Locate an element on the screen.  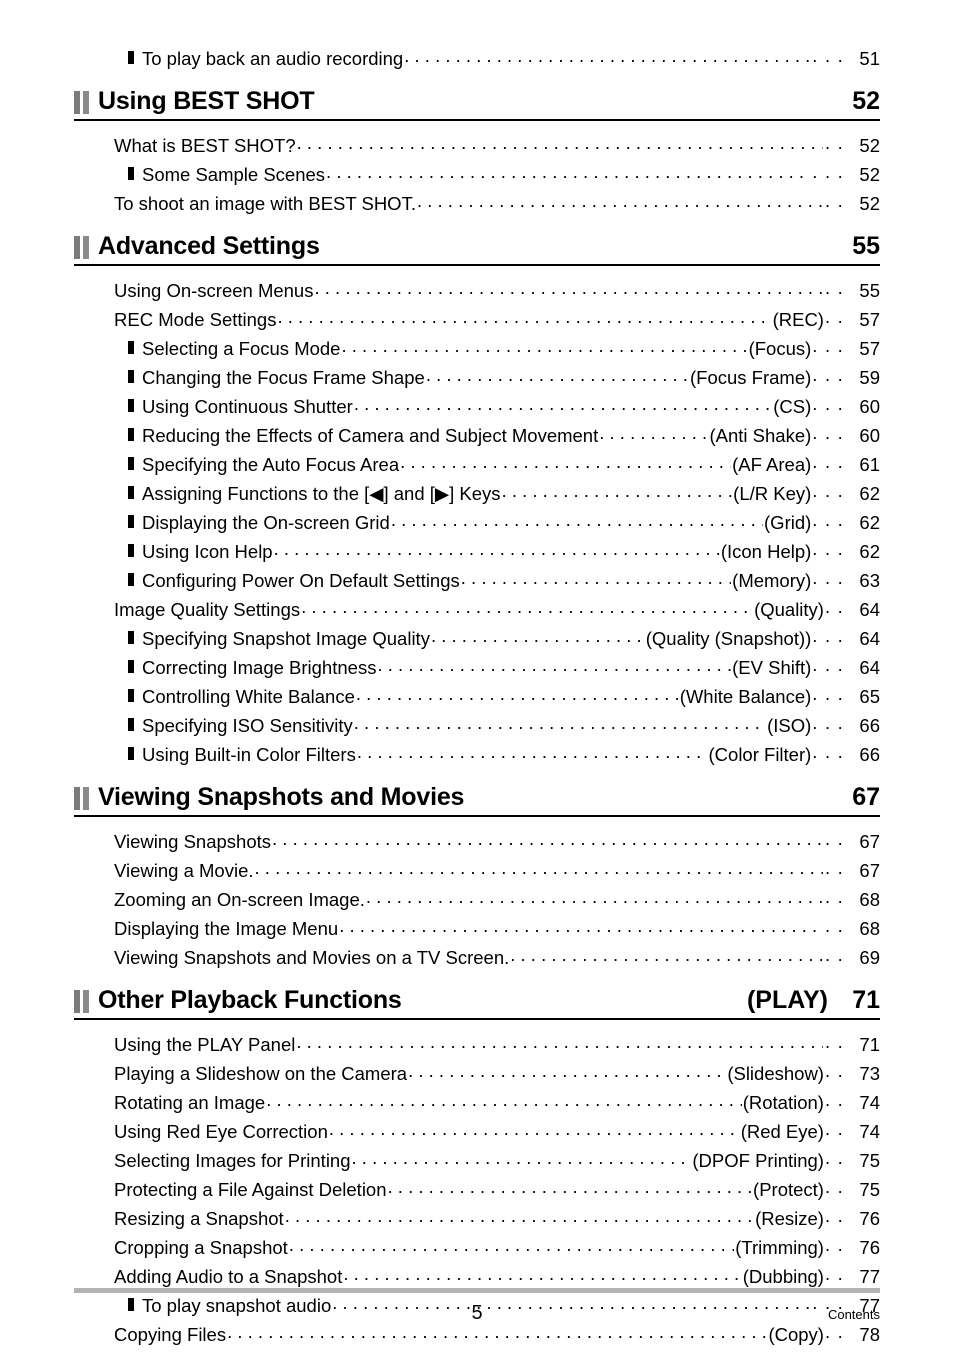
toc-entry-tag: (Dubbing) is located at coordinates (783, 1276).